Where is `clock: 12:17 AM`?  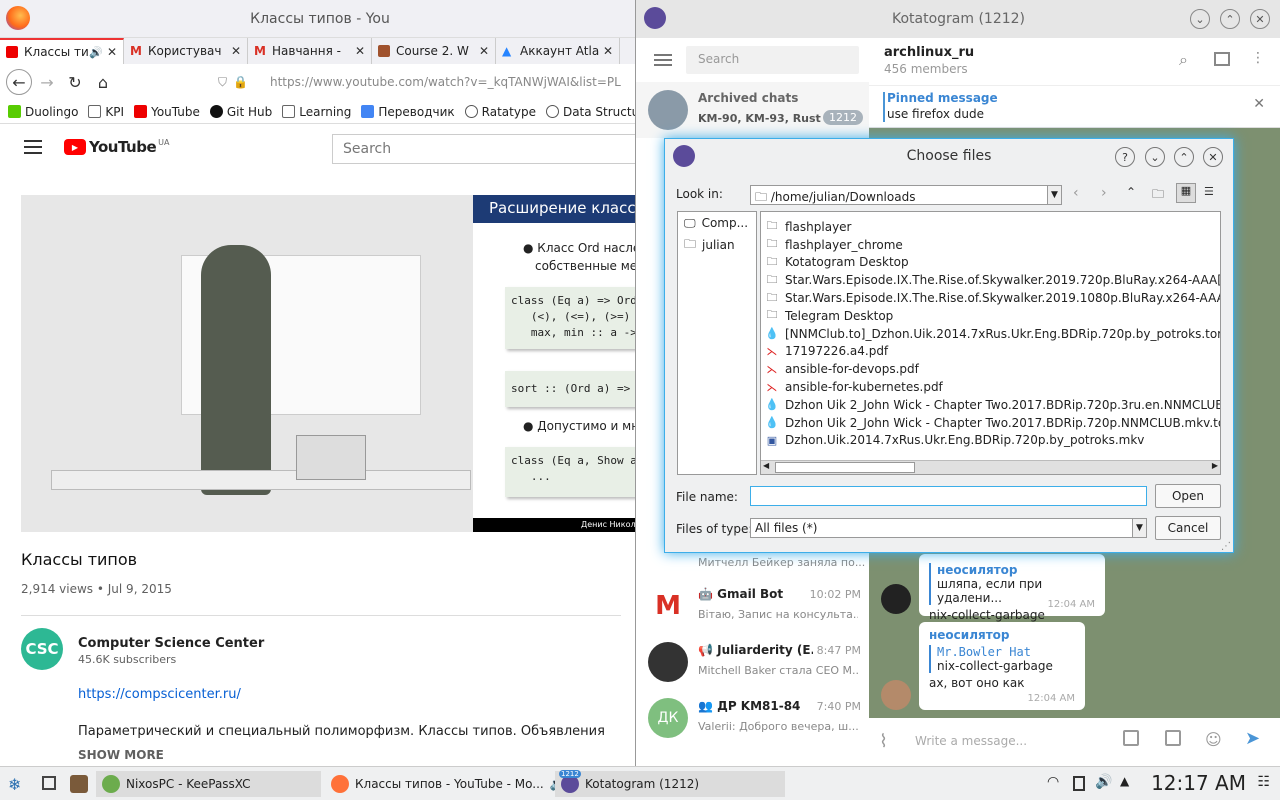 clock: 12:17 AM is located at coordinates (1198, 783).